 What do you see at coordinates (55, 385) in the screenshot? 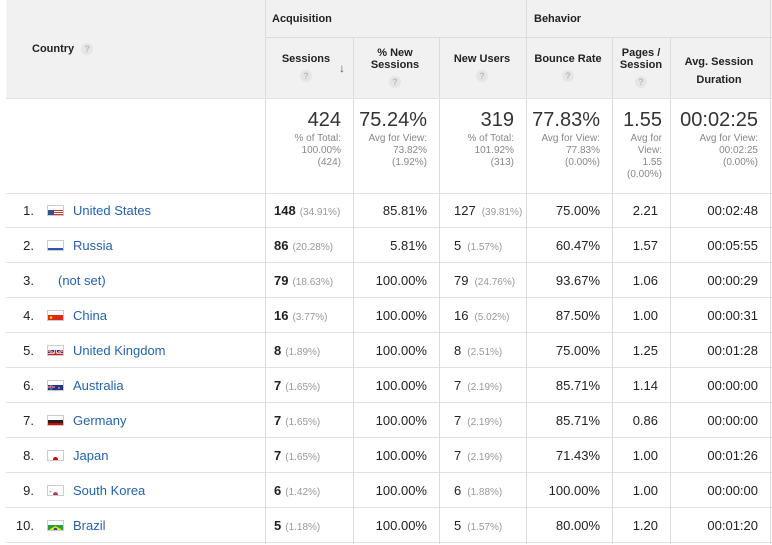
I see `au-flag-icon` at bounding box center [55, 385].